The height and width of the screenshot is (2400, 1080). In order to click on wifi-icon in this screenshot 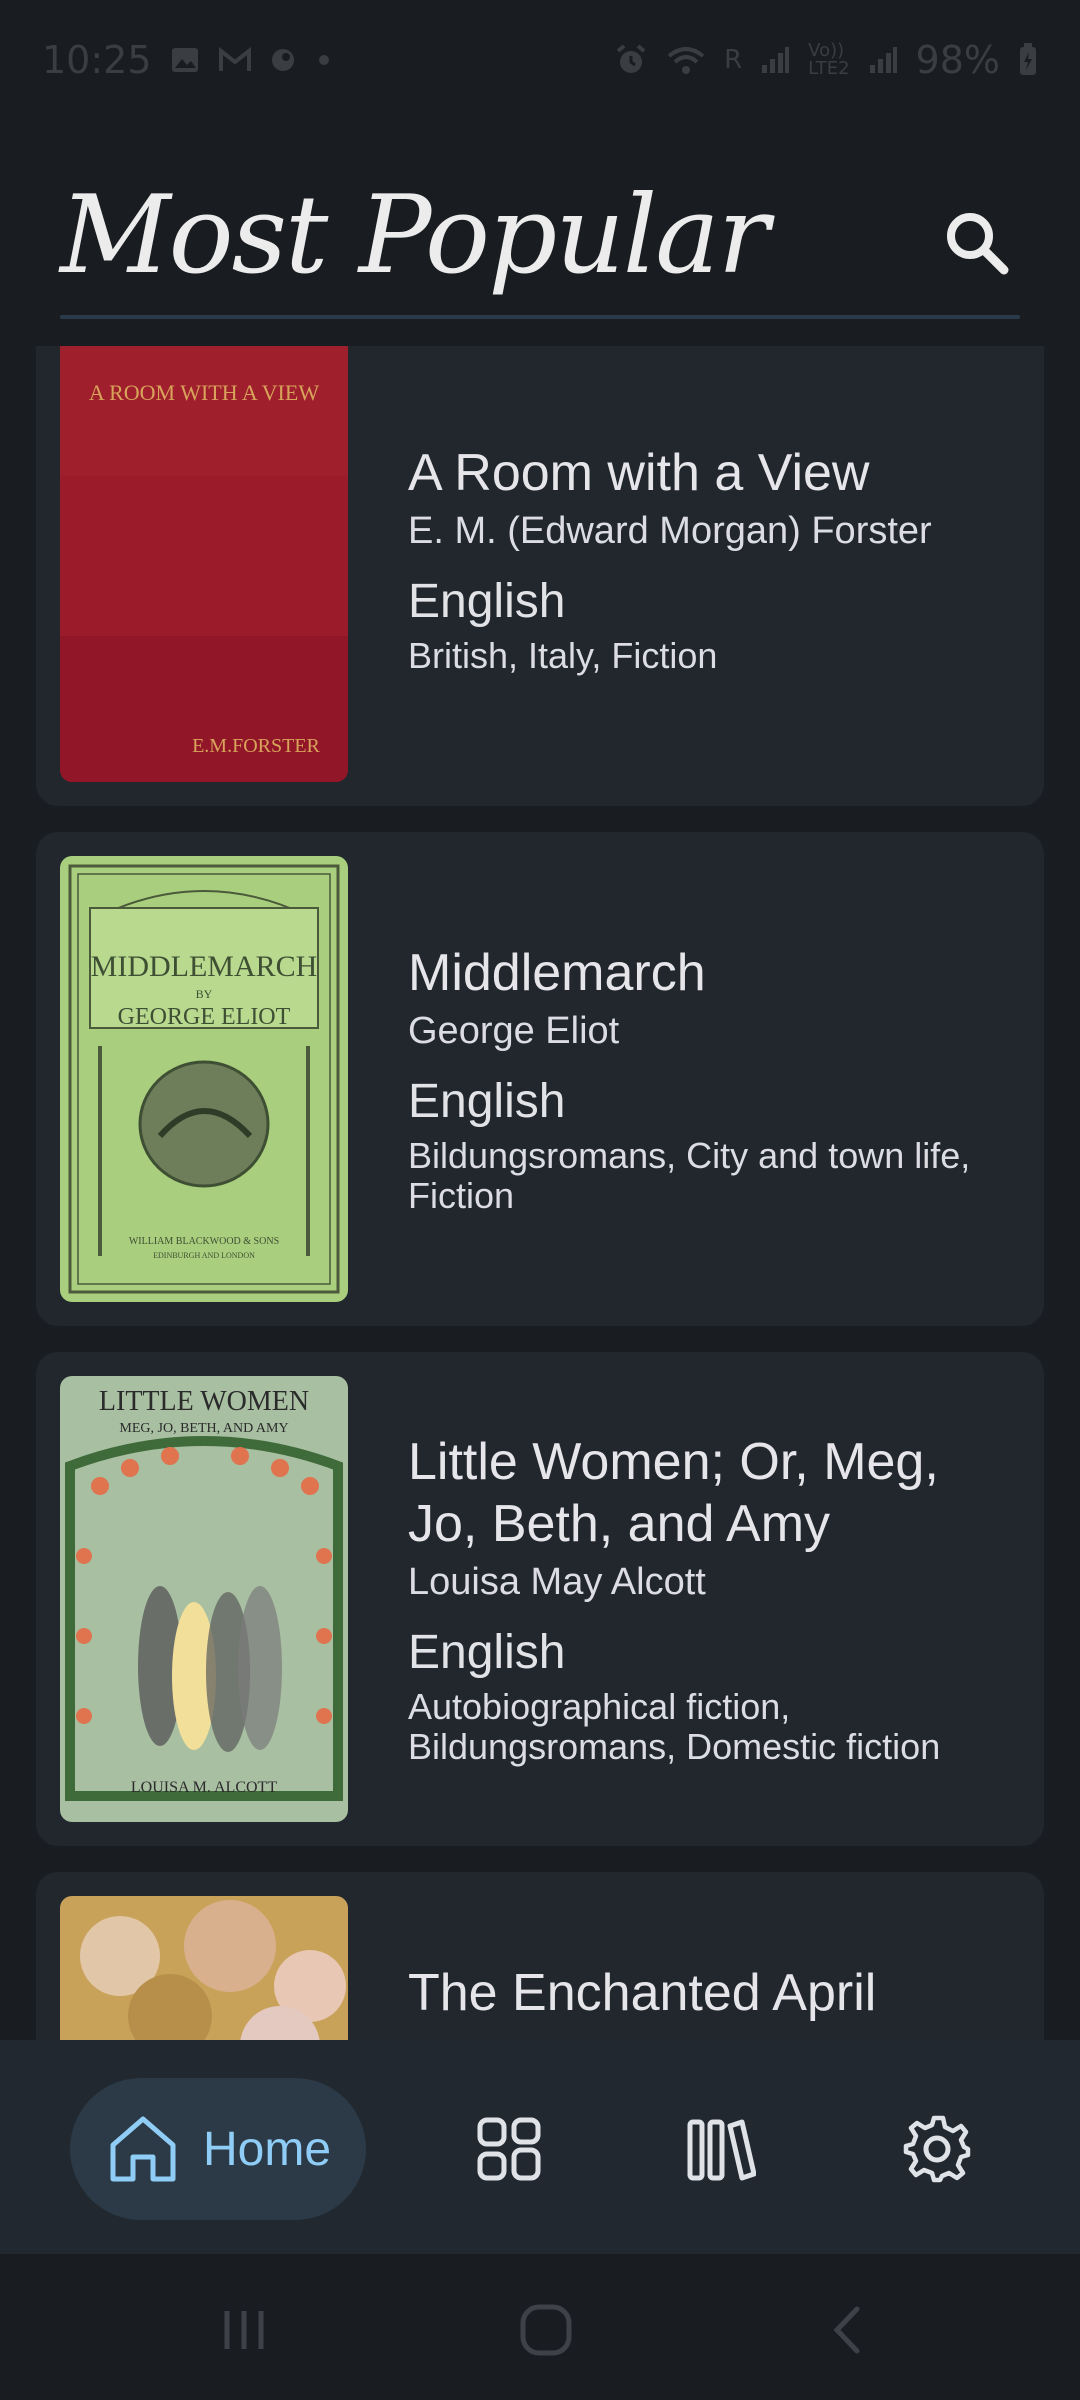, I will do `click(686, 60)`.